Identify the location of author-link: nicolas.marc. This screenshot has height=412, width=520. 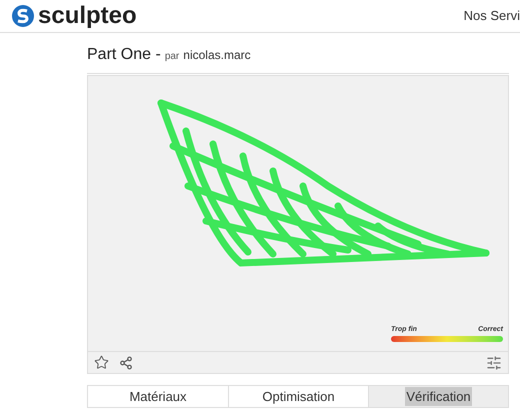
(217, 55).